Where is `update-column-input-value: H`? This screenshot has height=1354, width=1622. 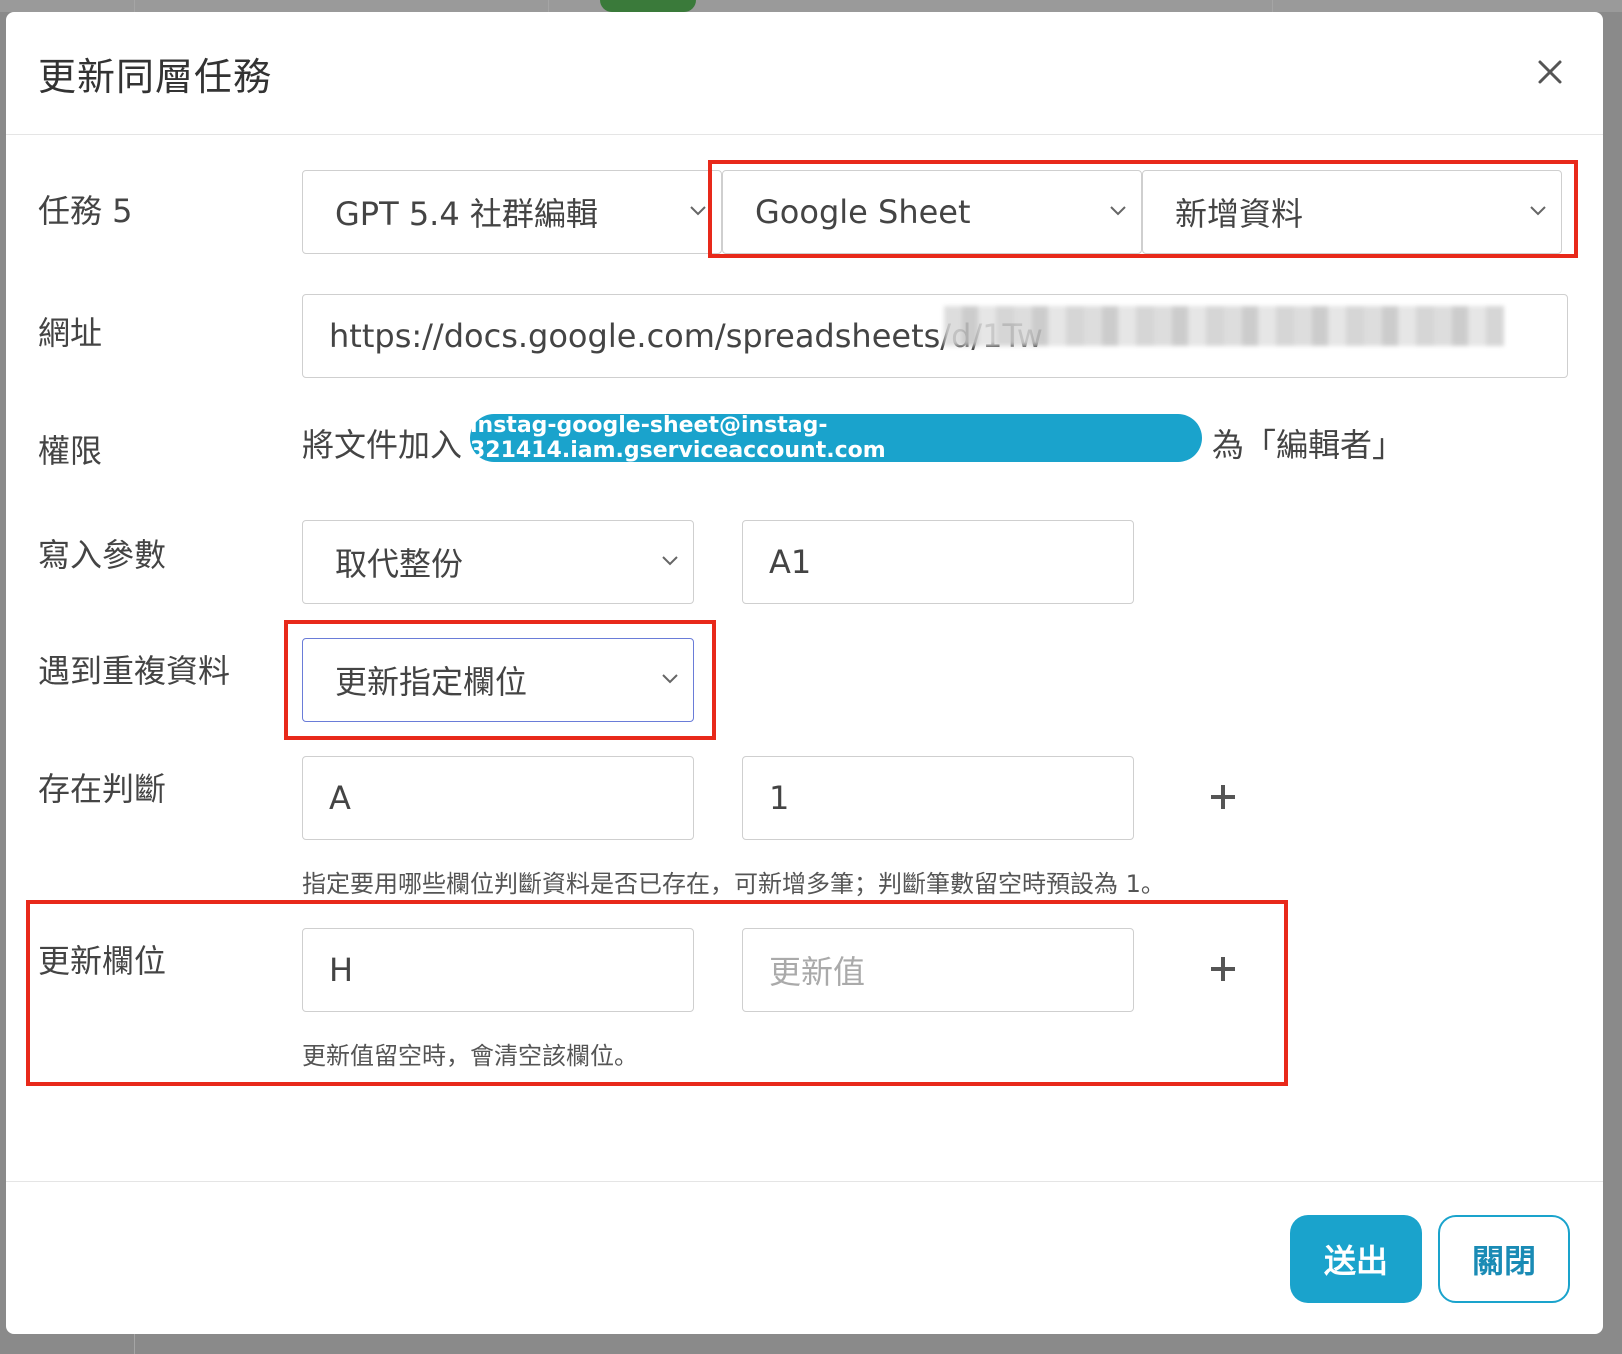 update-column-input-value: H is located at coordinates (341, 970).